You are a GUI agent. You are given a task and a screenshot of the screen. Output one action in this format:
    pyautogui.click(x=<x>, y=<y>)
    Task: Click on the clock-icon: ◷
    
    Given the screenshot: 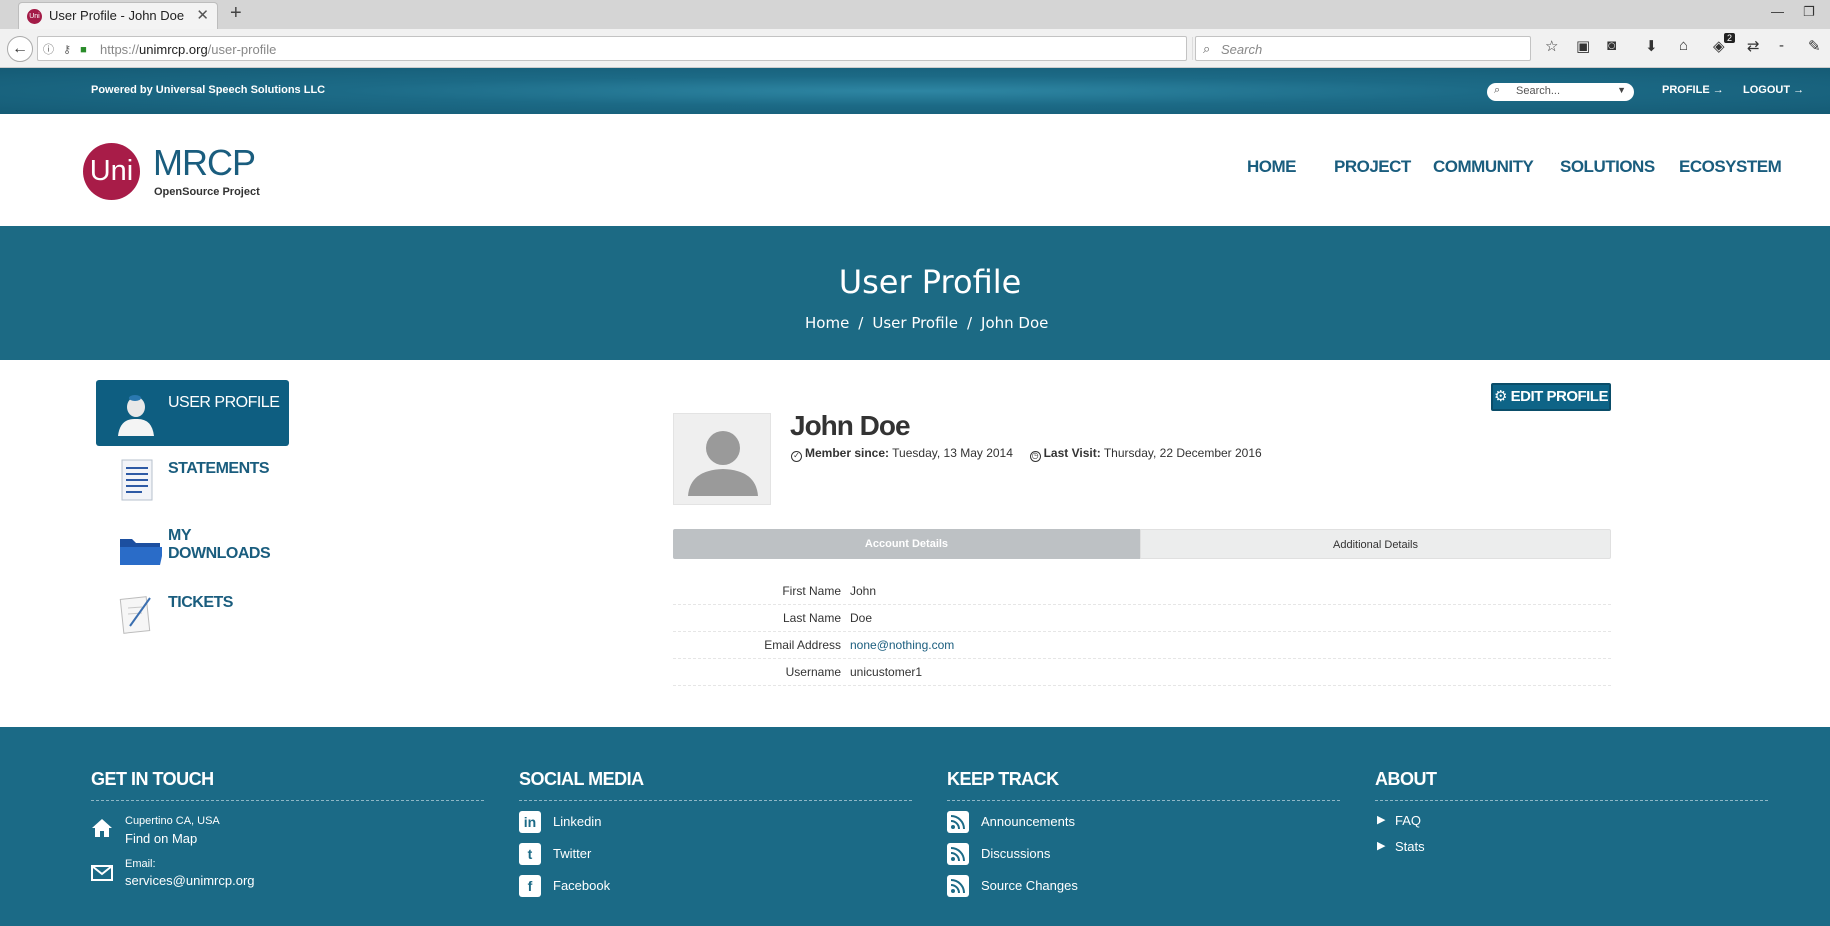 What is the action you would take?
    pyautogui.click(x=1035, y=456)
    